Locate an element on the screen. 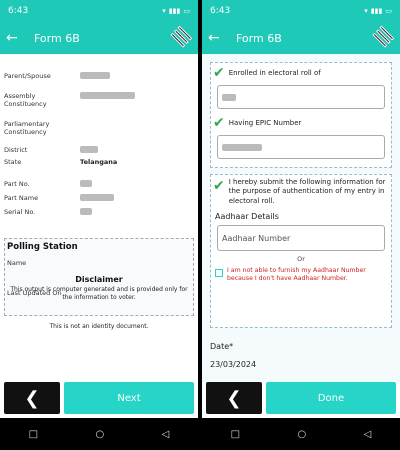  epic-row: ✔ Having EPIC Number is located at coordinates (301, 122).